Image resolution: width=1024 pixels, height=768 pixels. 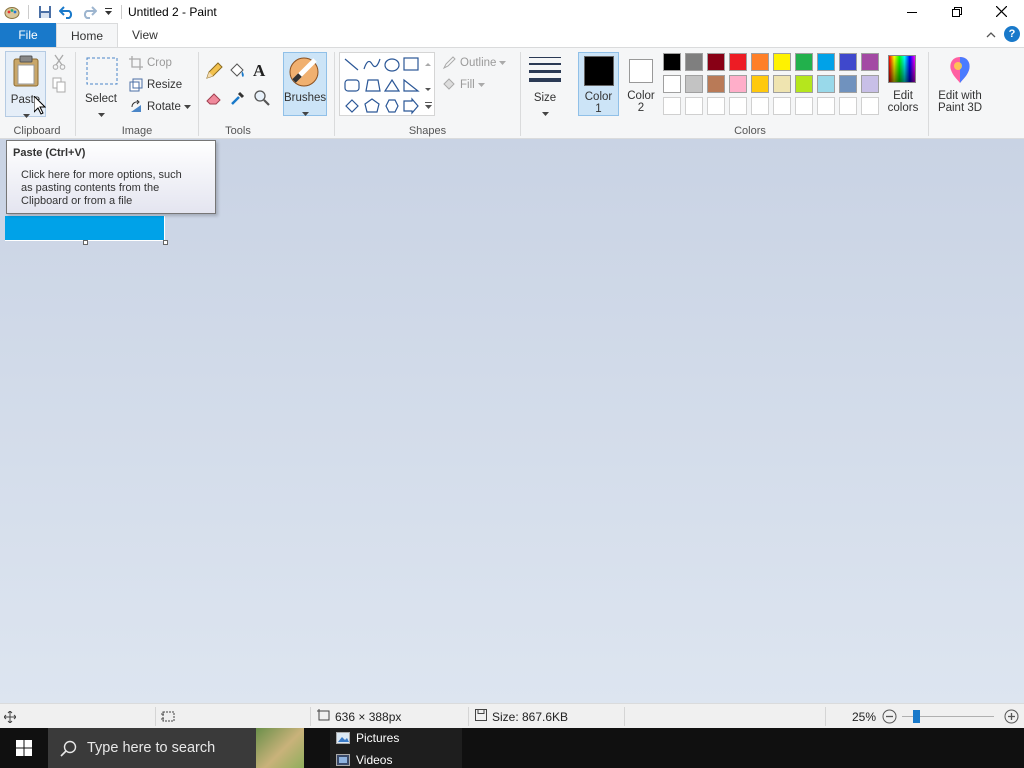 What do you see at coordinates (101, 84) in the screenshot?
I see `select-button: Select` at bounding box center [101, 84].